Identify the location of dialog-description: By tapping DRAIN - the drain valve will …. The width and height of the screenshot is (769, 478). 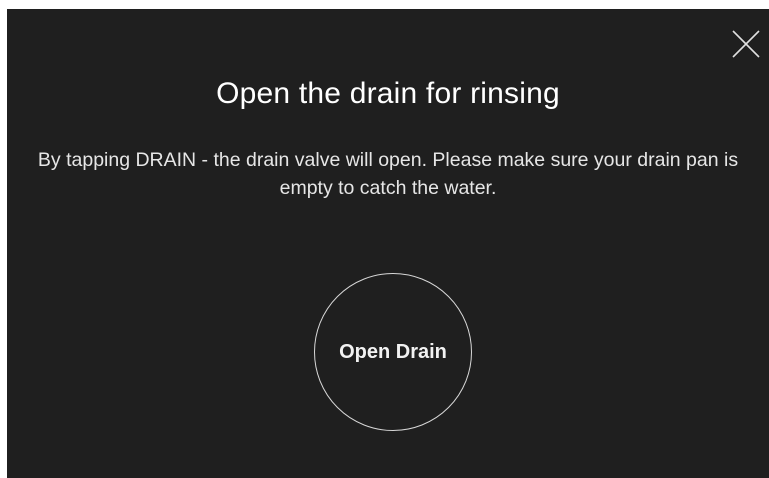
(388, 174).